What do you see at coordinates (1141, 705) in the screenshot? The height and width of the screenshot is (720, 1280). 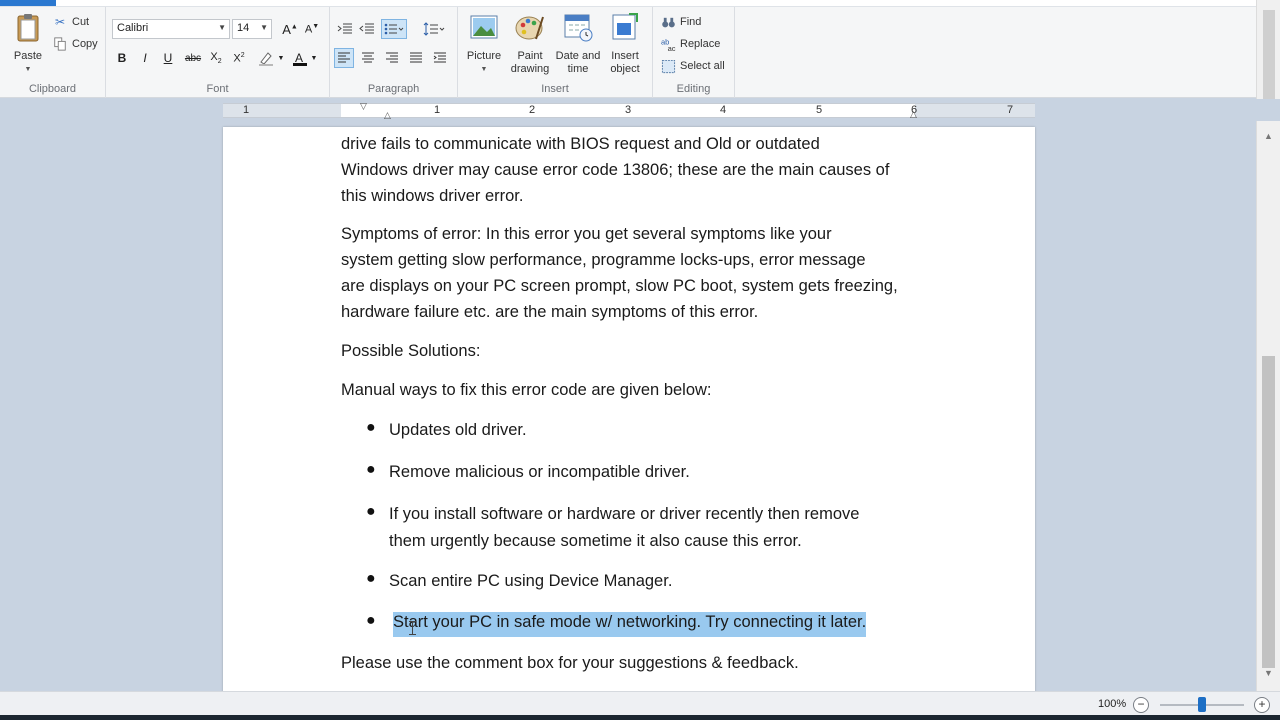 I see `zoom-out-button: −` at bounding box center [1141, 705].